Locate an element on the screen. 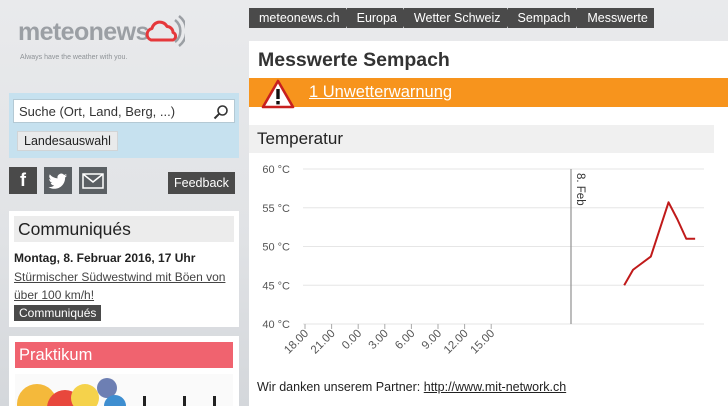 The width and height of the screenshot is (728, 406). partner-prefix: Wir danken unserem Partner: is located at coordinates (339, 387).